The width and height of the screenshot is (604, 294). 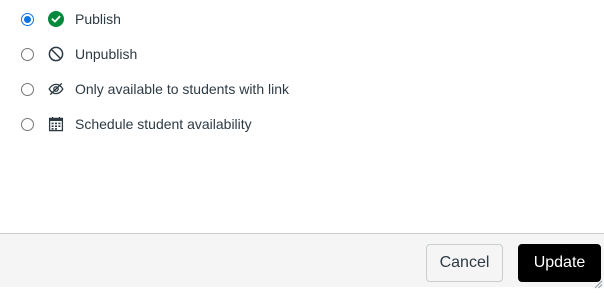 I want to click on radio-schedule, so click(x=27, y=124).